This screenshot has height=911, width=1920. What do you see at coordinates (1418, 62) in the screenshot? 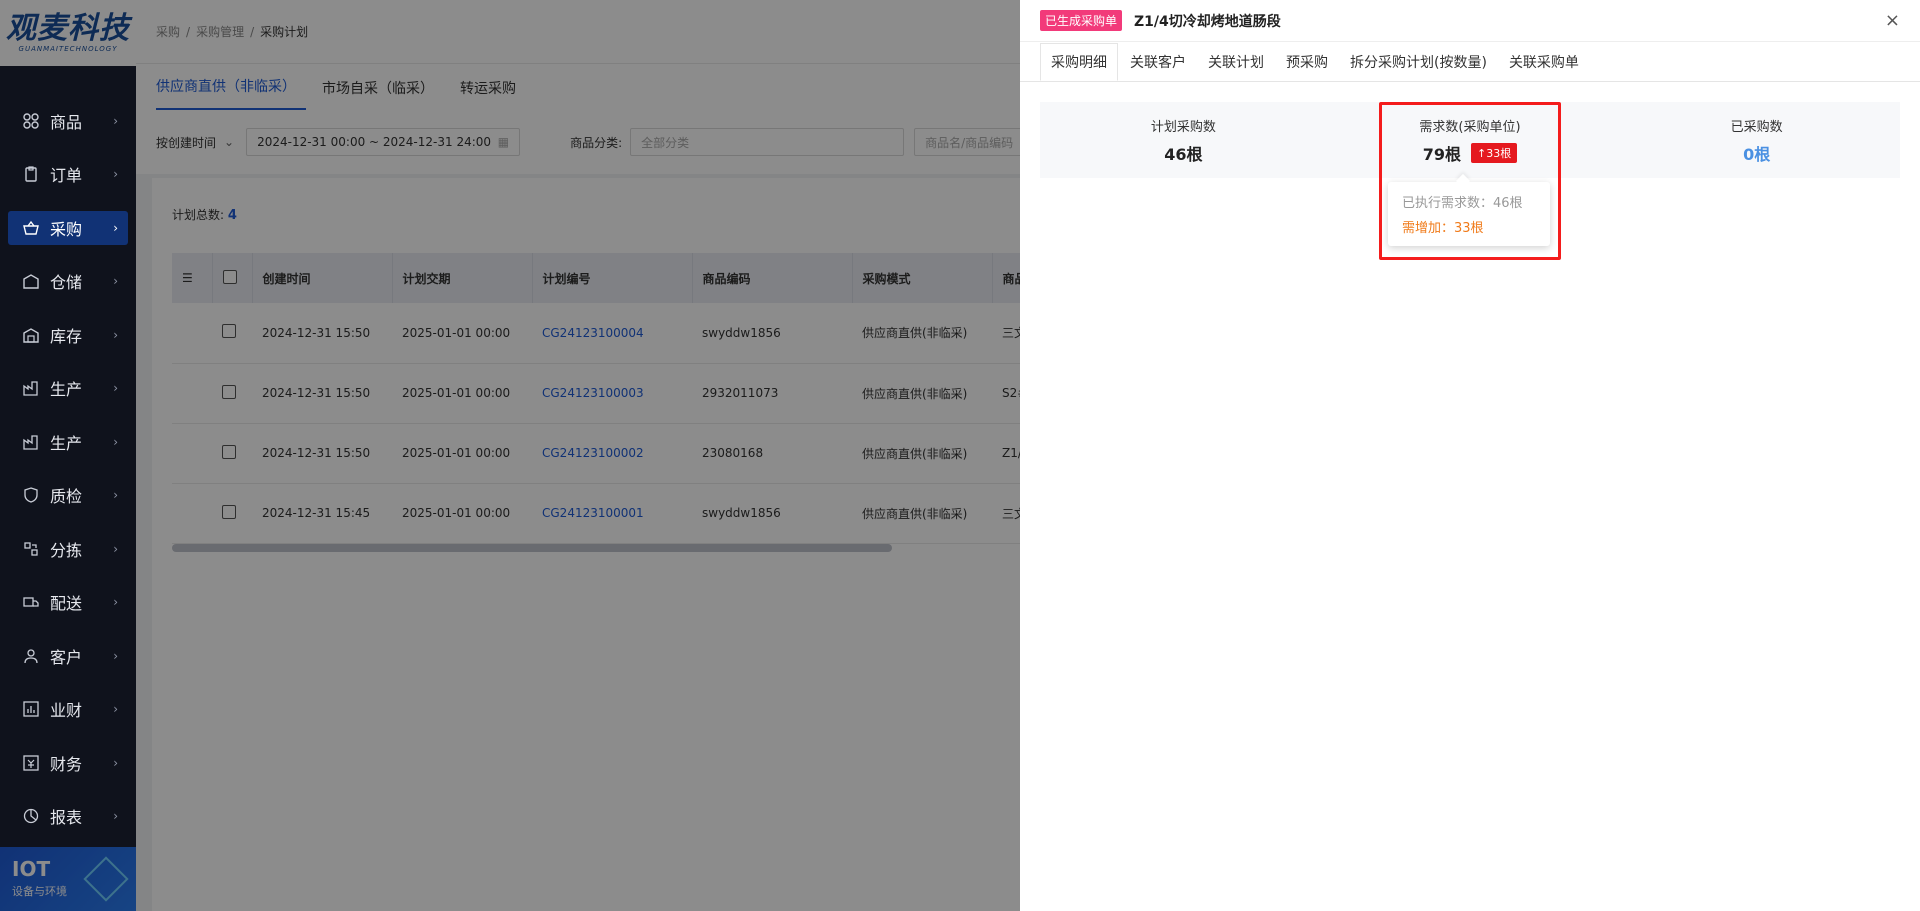
I see `tab-split-plan: 拆分采购计划(按数量)` at bounding box center [1418, 62].